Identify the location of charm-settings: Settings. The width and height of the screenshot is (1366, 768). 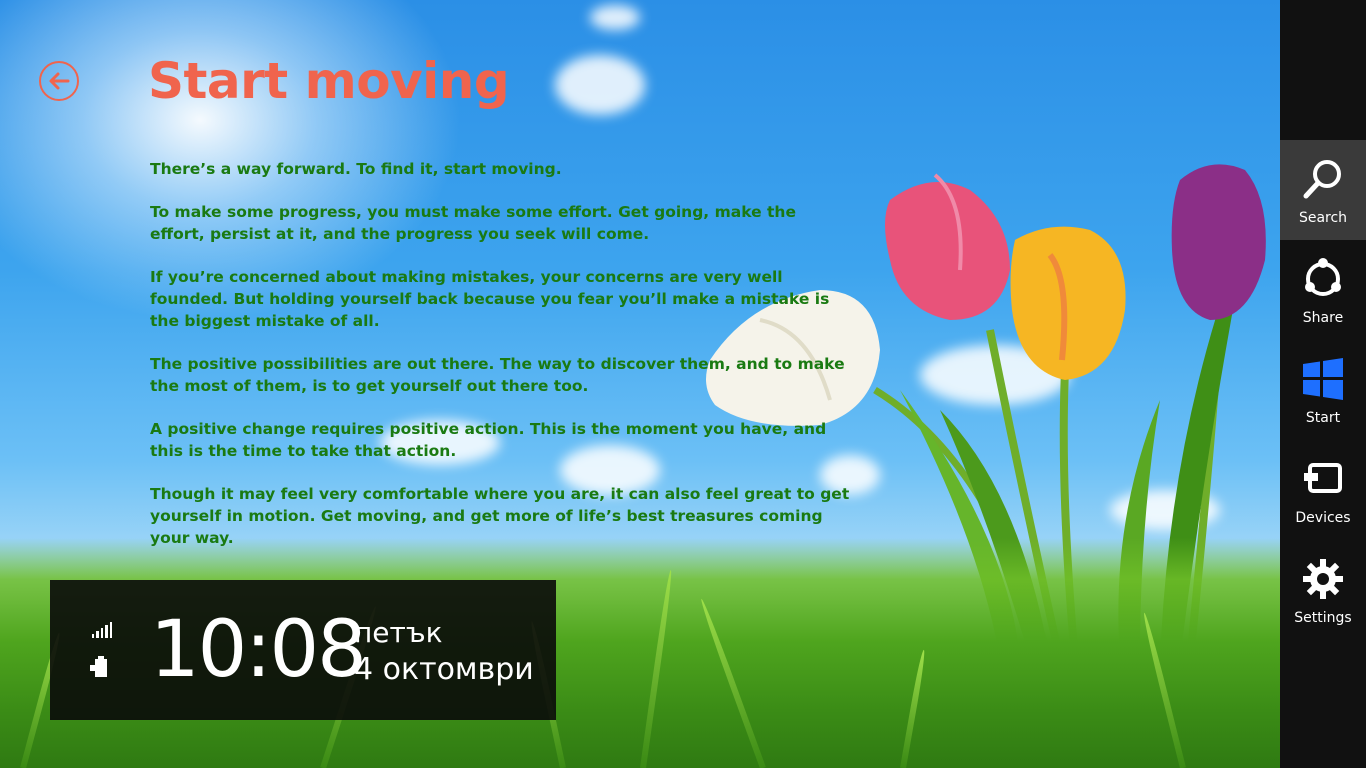
(1323, 590).